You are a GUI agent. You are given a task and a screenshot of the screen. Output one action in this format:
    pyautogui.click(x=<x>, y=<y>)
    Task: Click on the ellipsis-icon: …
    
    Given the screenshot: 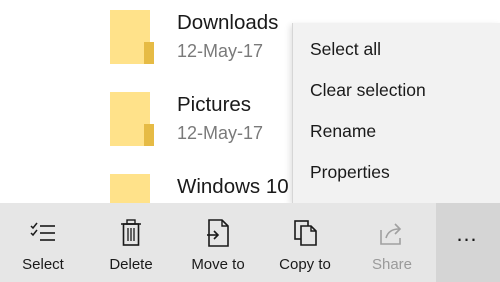 What is the action you would take?
    pyautogui.click(x=468, y=233)
    